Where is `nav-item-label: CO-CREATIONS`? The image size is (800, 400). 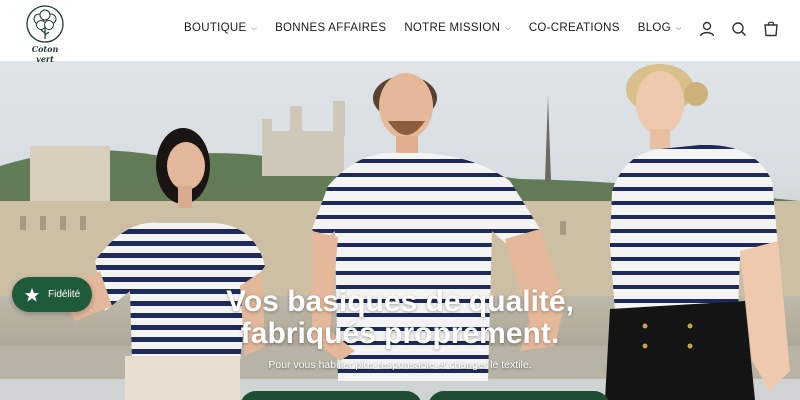
nav-item-label: CO-CREATIONS is located at coordinates (574, 28).